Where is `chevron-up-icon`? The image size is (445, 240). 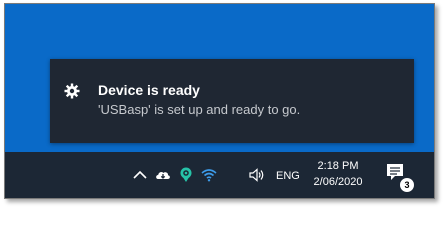 chevron-up-icon is located at coordinates (140, 175).